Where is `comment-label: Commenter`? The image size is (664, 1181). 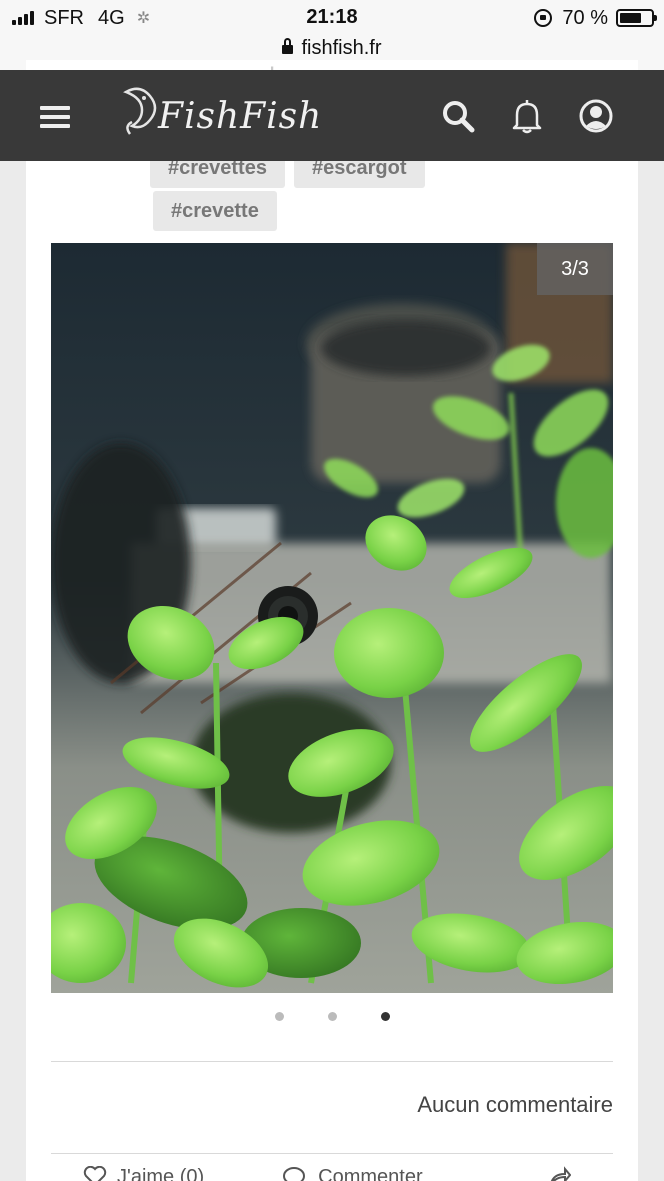 comment-label: Commenter is located at coordinates (370, 1173).